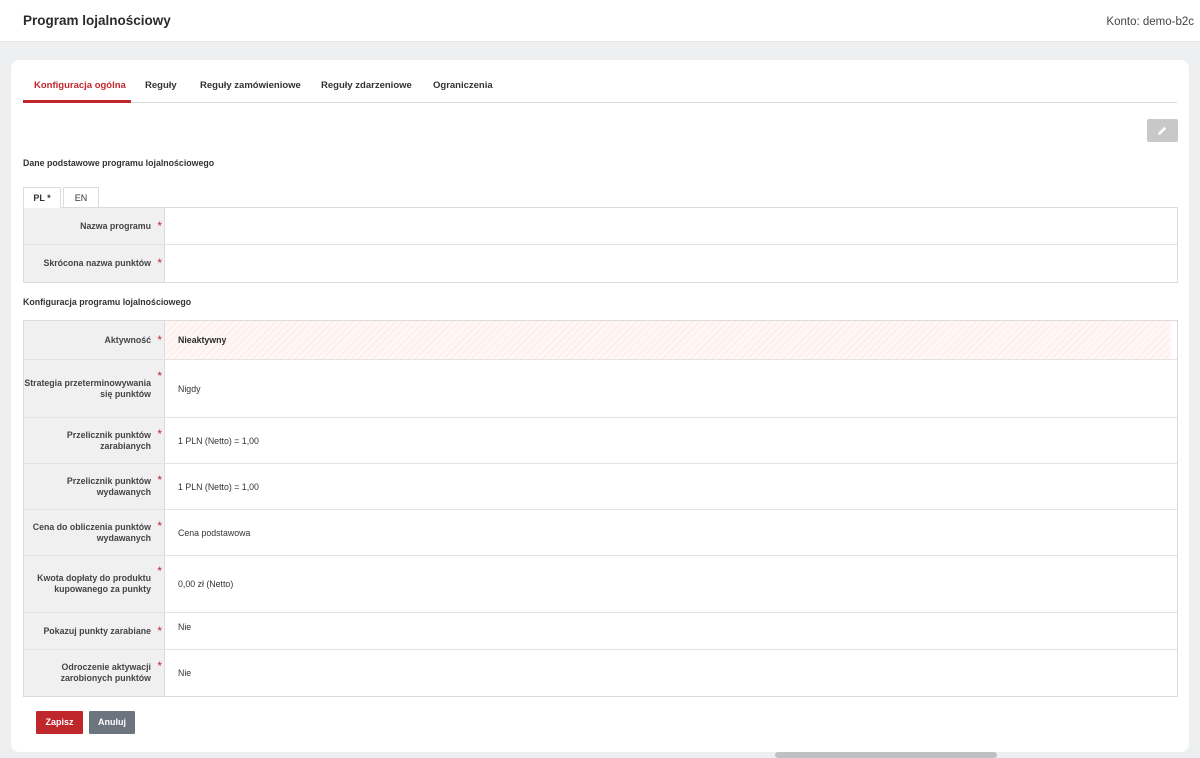 The image size is (1200, 758). I want to click on account-label: Konto: demo-b2c, so click(1150, 22).